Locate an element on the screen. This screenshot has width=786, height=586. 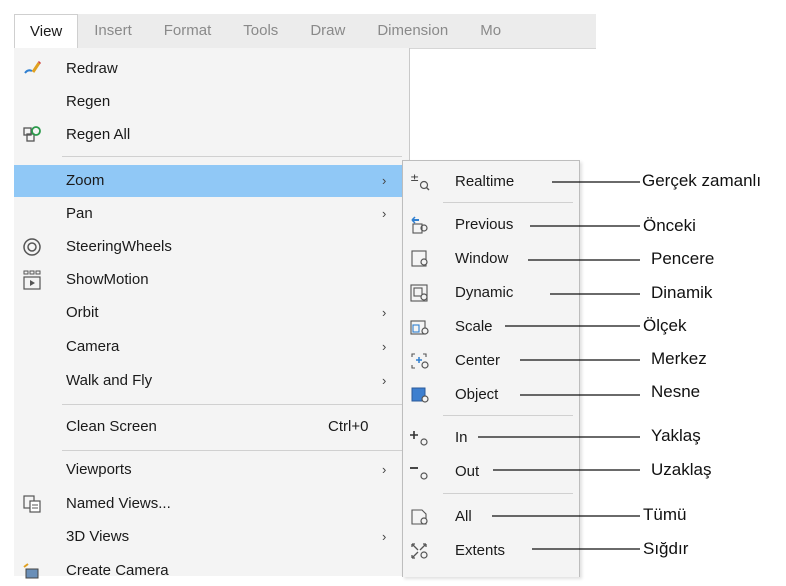
callout-realtime: Gerçek zamanlı is located at coordinates (702, 180).